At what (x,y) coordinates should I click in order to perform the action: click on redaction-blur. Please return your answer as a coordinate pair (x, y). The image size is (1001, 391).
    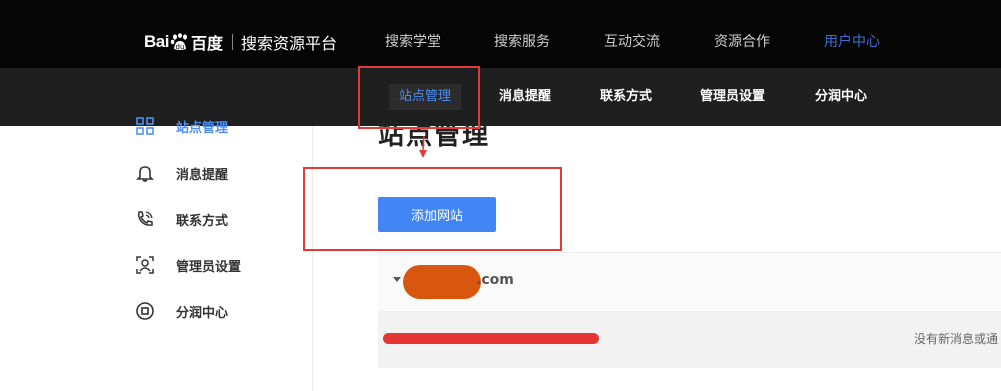
    Looking at the image, I should click on (442, 282).